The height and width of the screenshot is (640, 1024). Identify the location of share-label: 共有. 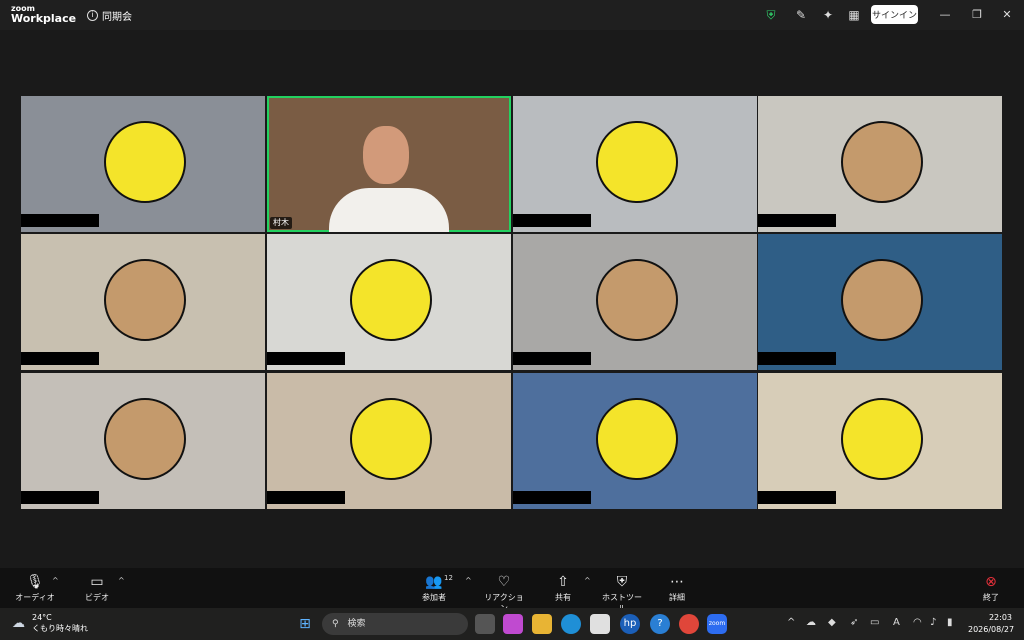
(563, 597).